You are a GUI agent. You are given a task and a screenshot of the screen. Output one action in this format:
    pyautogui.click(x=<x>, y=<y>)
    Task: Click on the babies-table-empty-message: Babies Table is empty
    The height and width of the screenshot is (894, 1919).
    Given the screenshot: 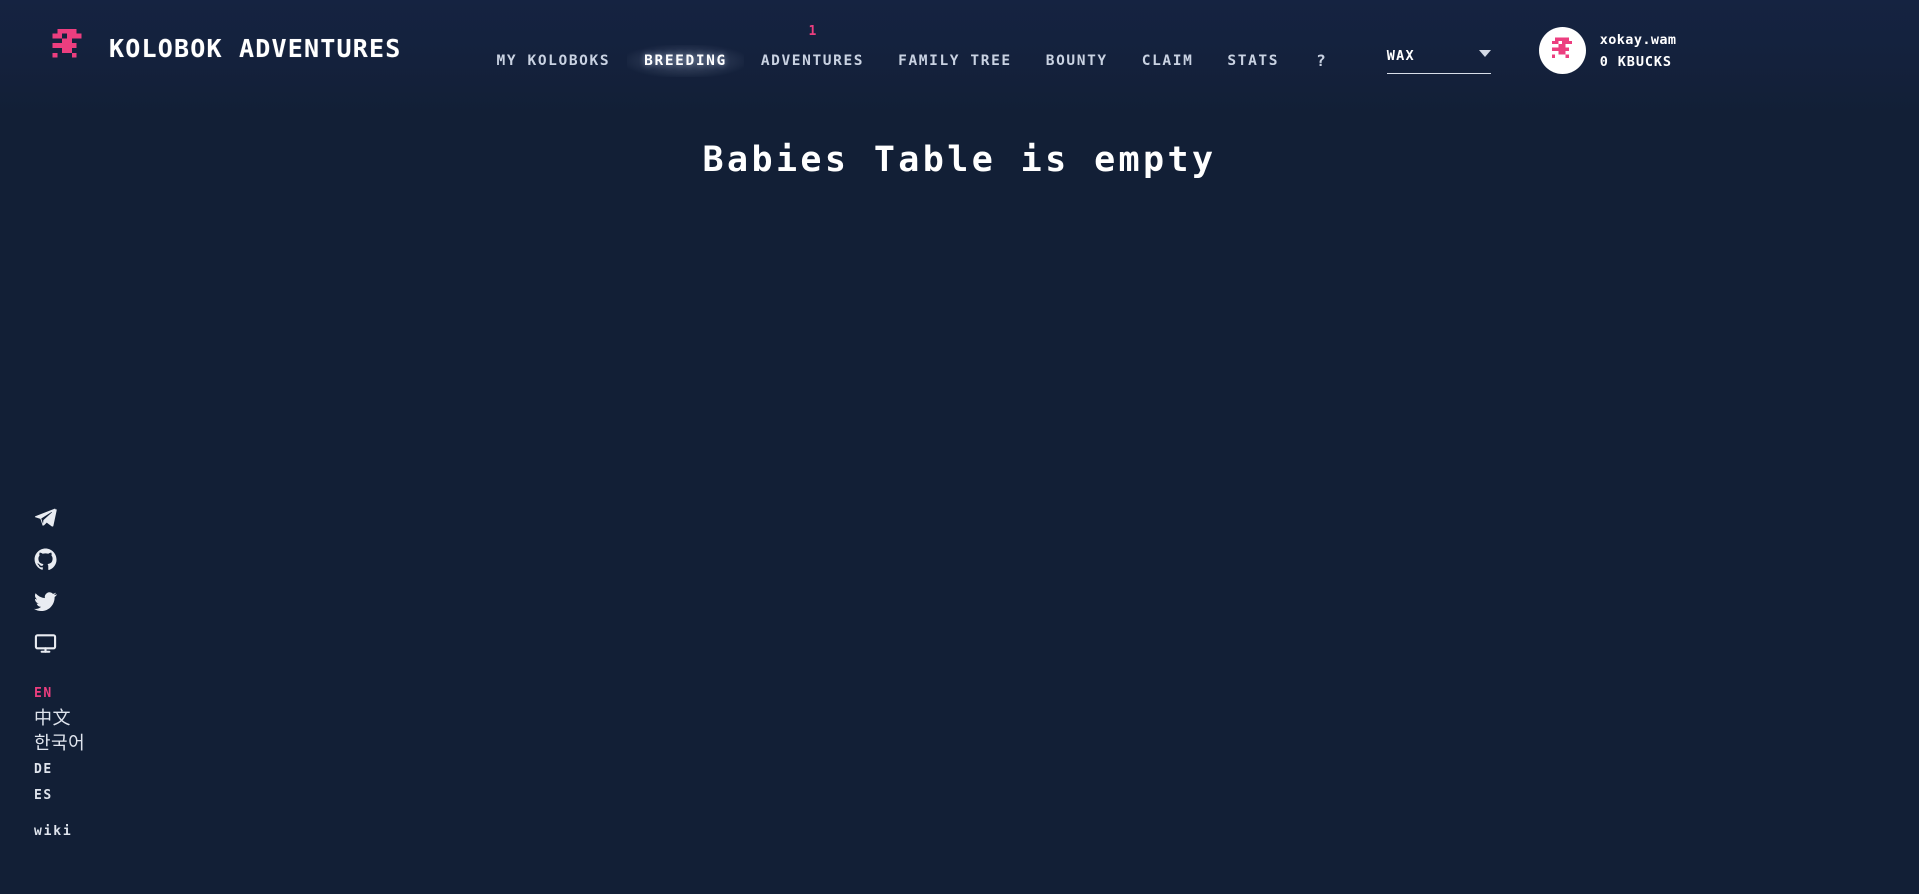 What is the action you would take?
    pyautogui.click(x=959, y=160)
    